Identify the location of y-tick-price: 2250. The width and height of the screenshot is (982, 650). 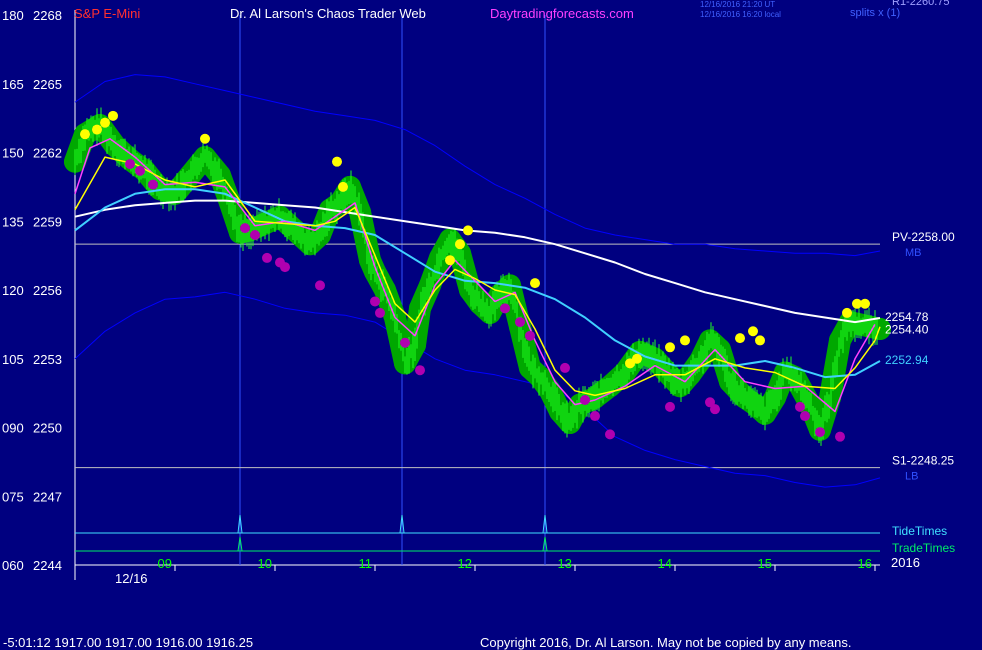
(47, 428).